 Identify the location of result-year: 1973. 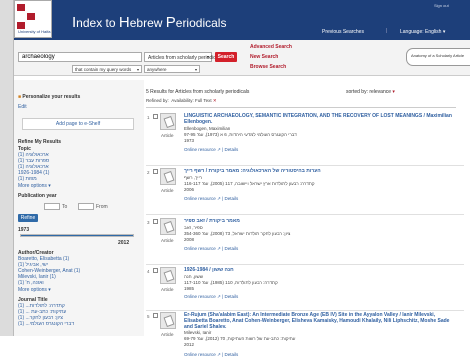
(189, 140).